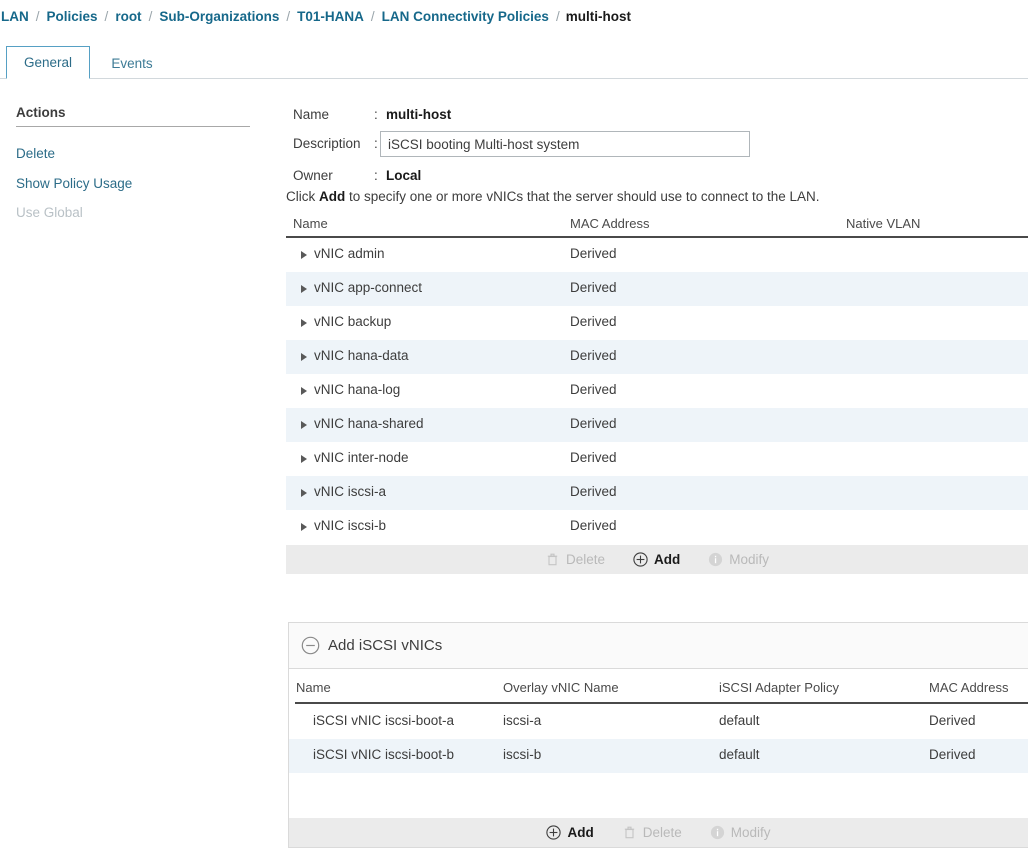 This screenshot has width=1028, height=848. Describe the element at coordinates (361, 355) in the screenshot. I see `vnic-row-name: vNIC hana-data` at that location.